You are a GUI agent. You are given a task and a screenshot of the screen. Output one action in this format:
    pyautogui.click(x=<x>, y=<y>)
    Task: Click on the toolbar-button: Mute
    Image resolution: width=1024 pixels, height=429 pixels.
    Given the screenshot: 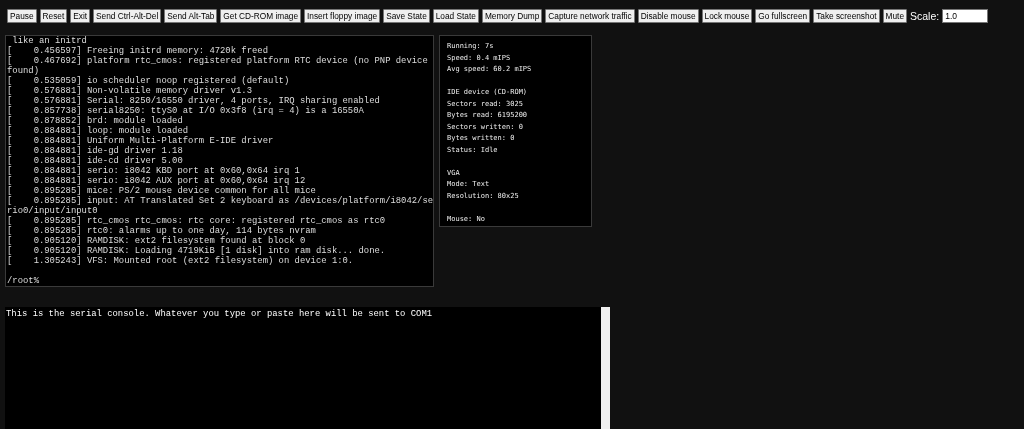 What is the action you would take?
    pyautogui.click(x=894, y=15)
    